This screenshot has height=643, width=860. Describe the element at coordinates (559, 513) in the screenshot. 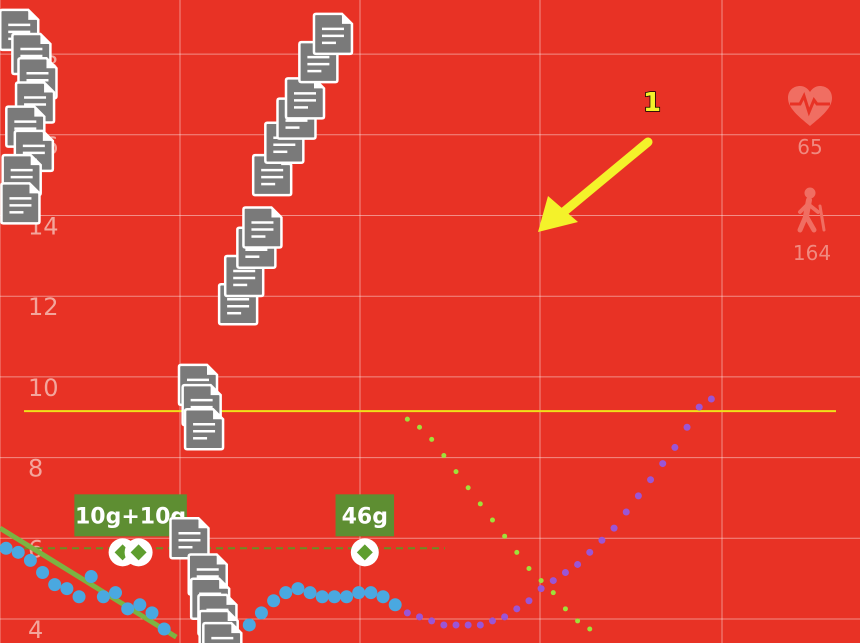

I see `prediction-layer` at that location.